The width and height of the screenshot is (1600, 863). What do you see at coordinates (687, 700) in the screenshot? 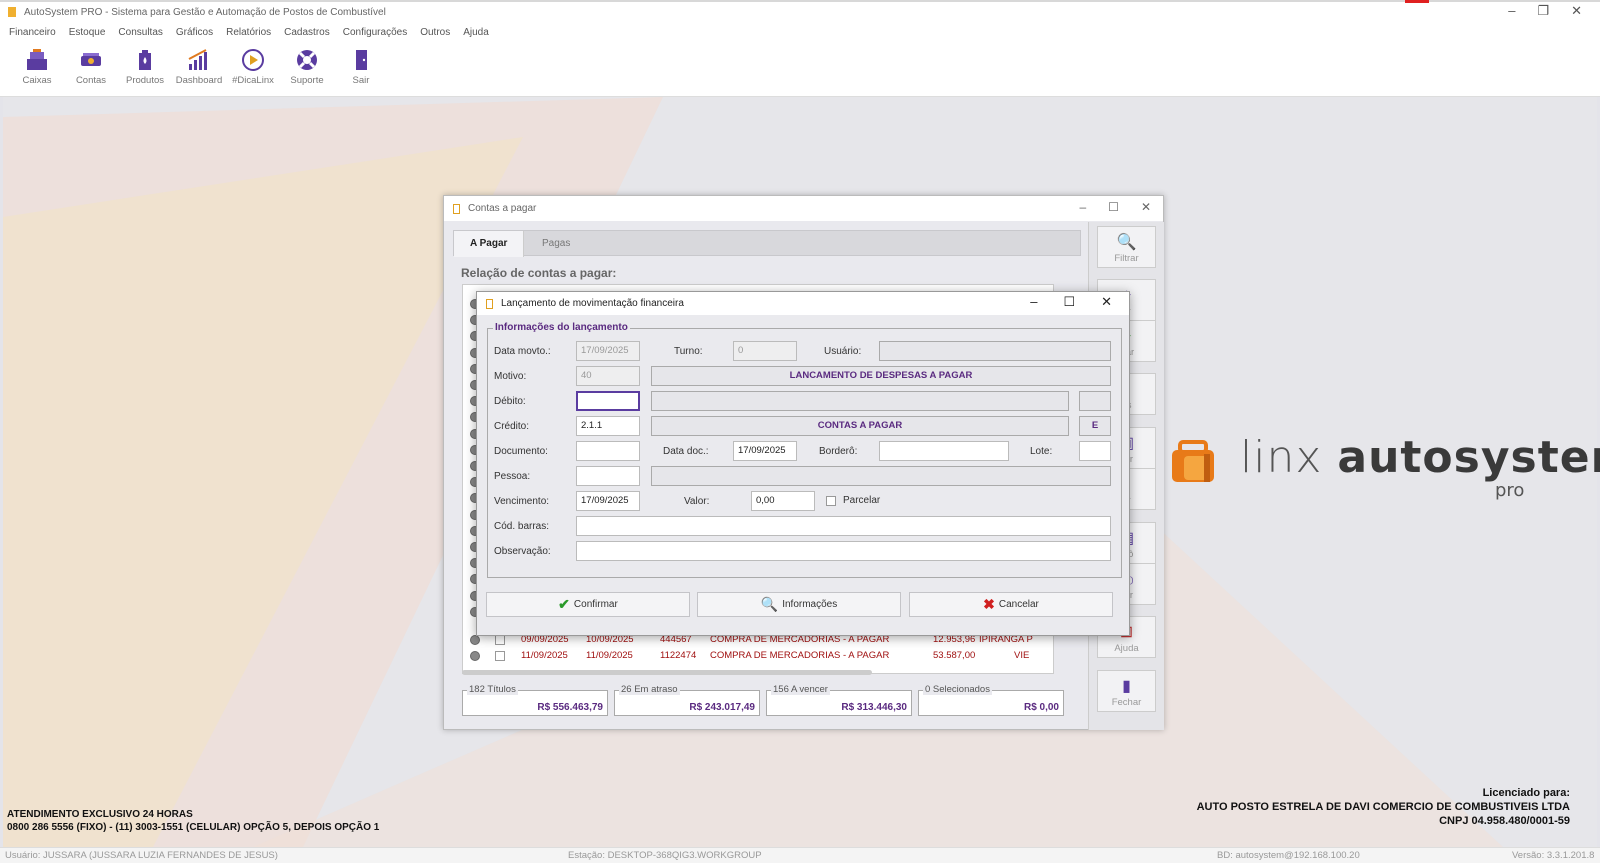
I see `summary-em-atraso: 26 Em atraso R$ 243.017,49` at bounding box center [687, 700].